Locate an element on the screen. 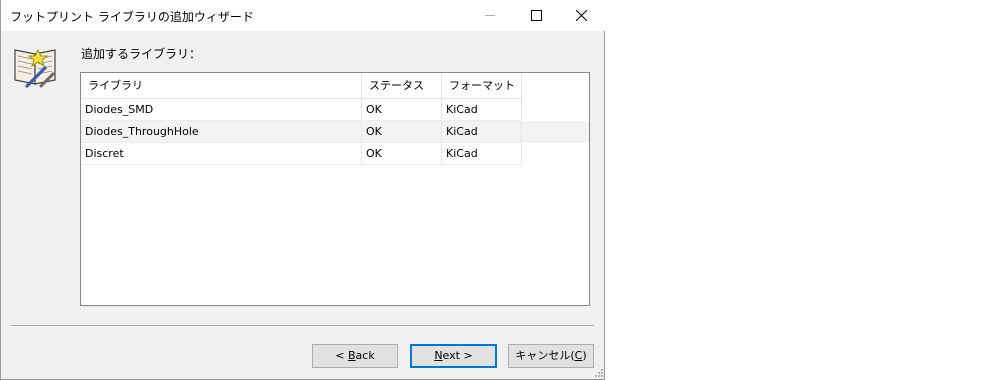  cancel-button: キャンセル(C) is located at coordinates (551, 356).